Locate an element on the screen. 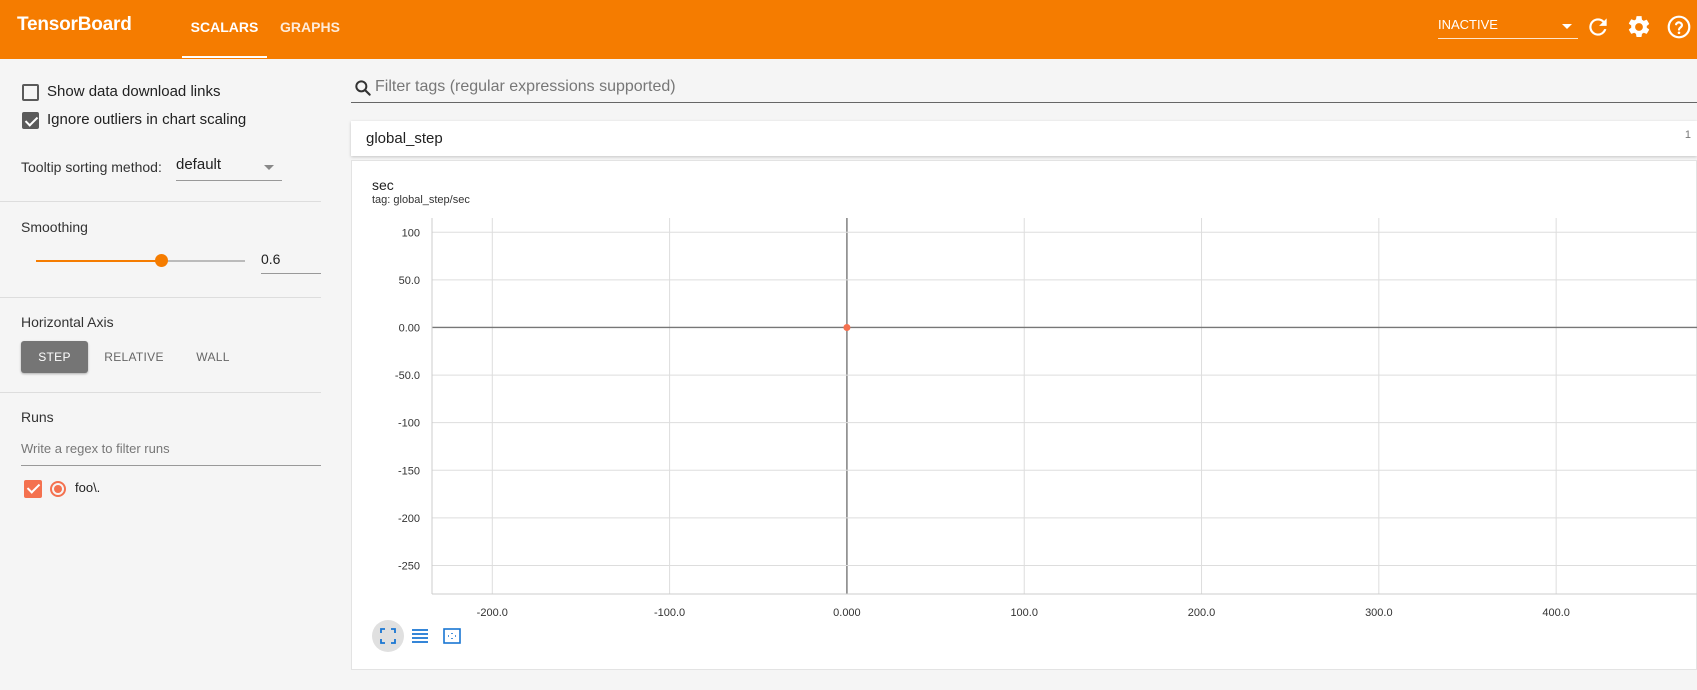  help-icon is located at coordinates (1679, 27).